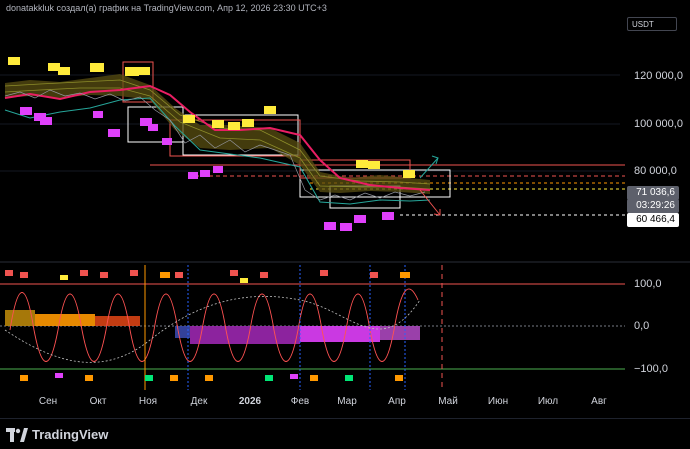 This screenshot has height=449, width=690. I want to click on price-label-80k: 80 000,0, so click(655, 171).